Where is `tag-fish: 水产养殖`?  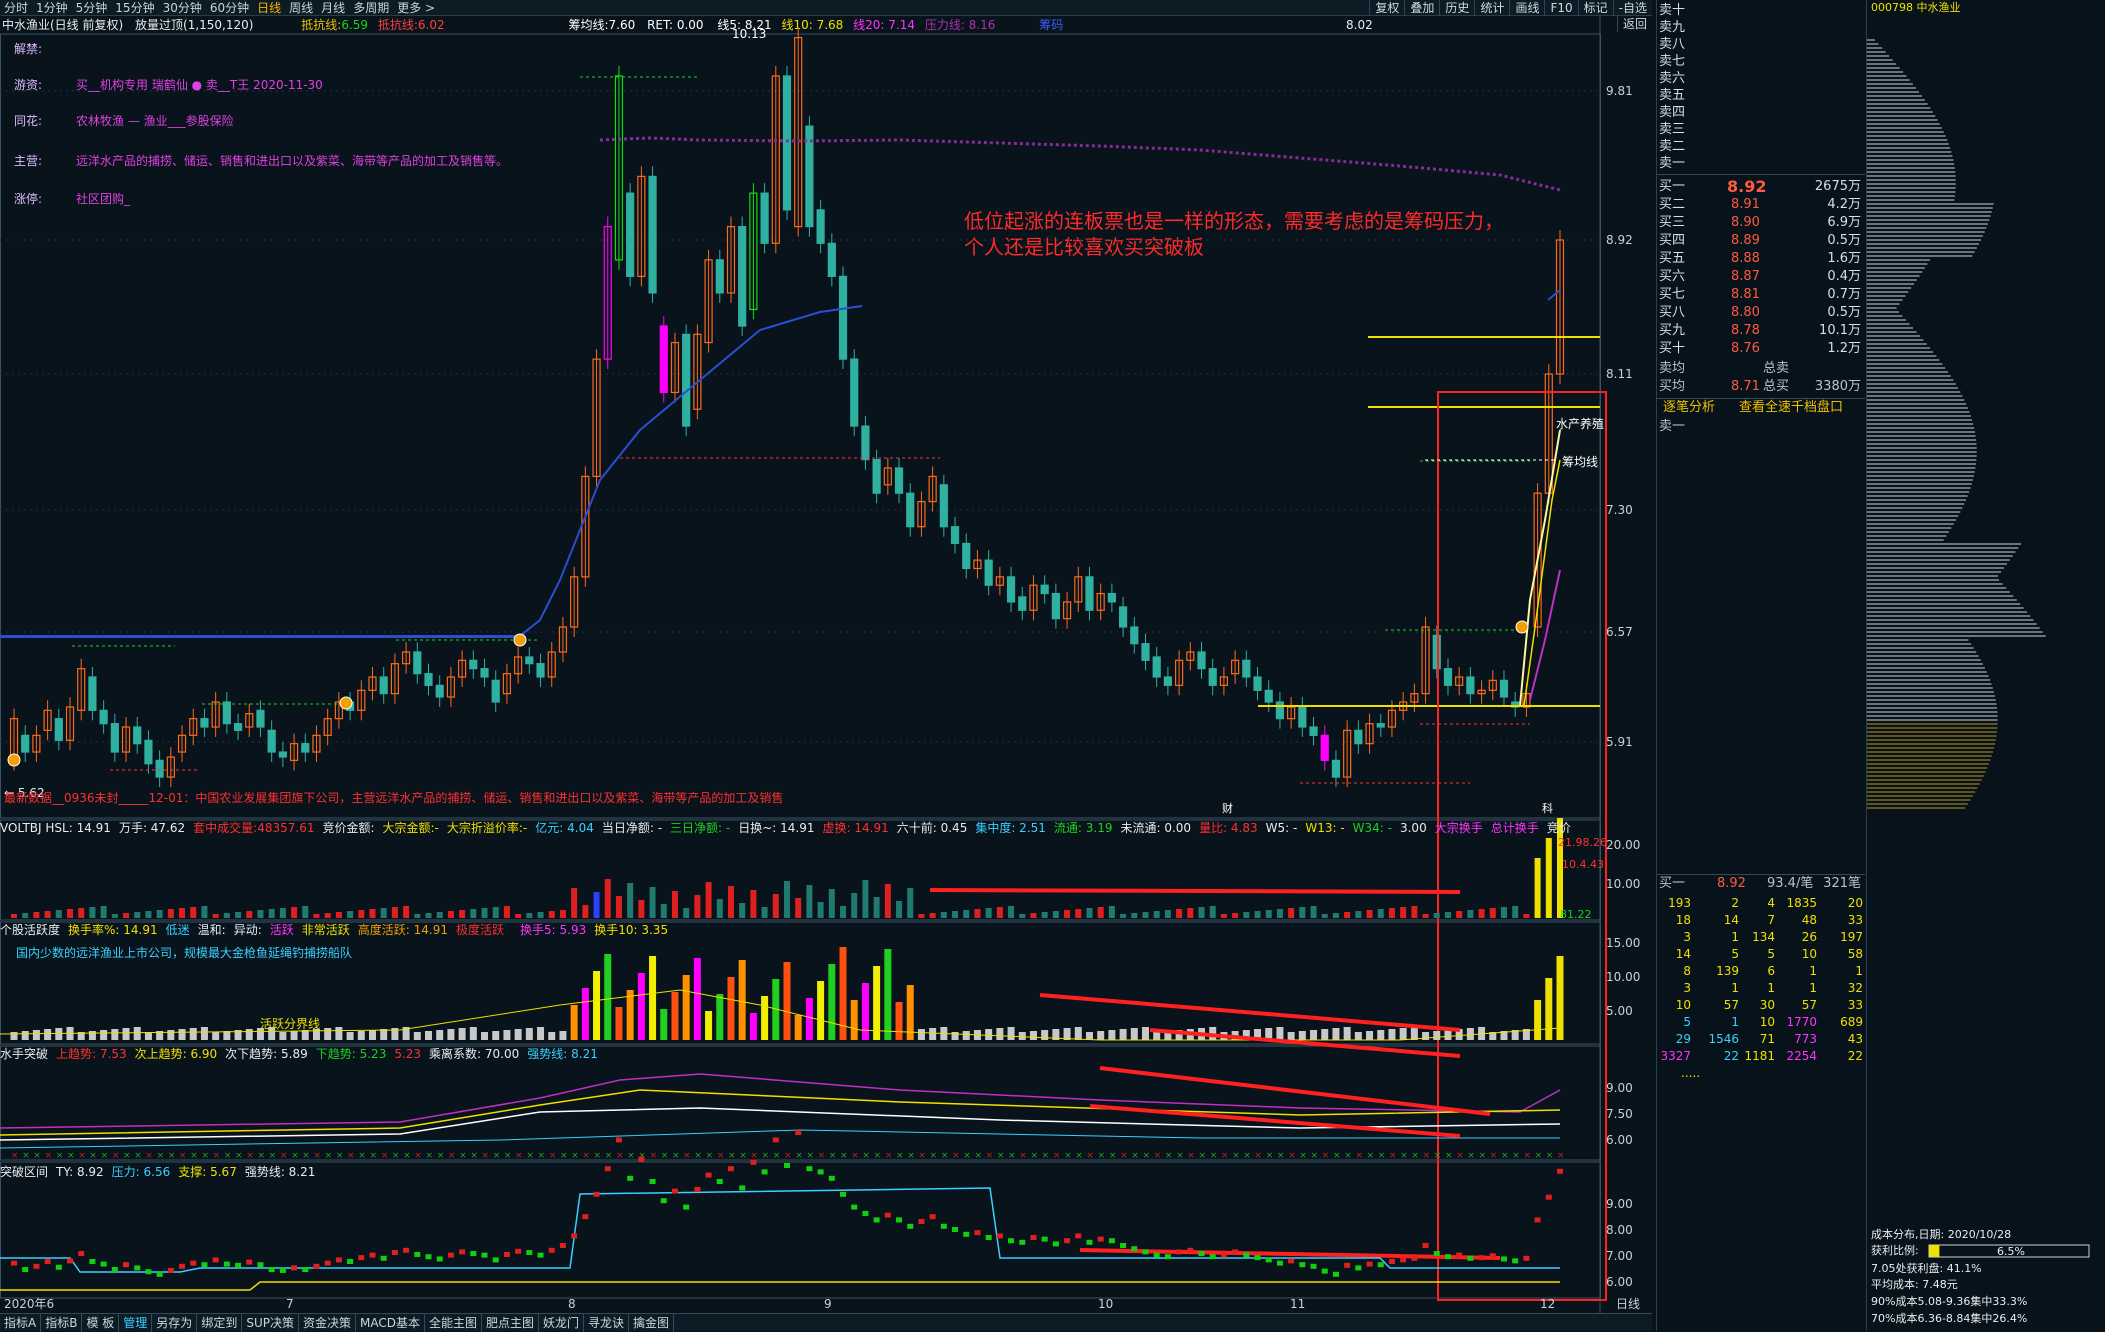
tag-fish: 水产养殖 is located at coordinates (1580, 423).